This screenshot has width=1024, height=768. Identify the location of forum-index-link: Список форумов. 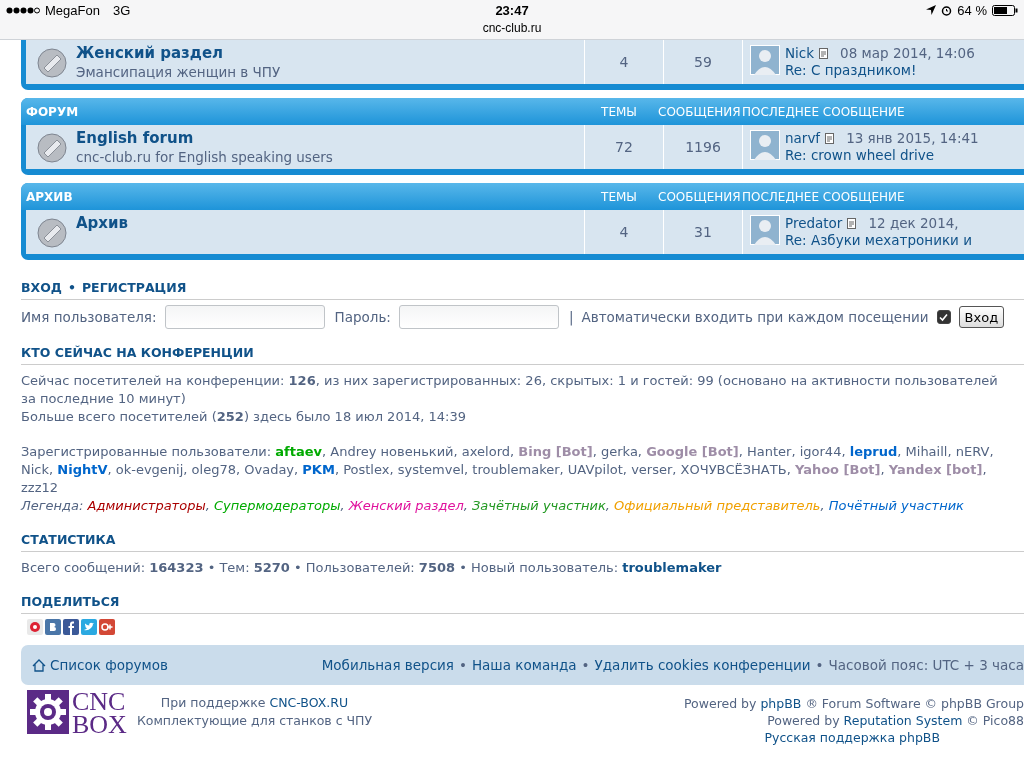
(109, 665).